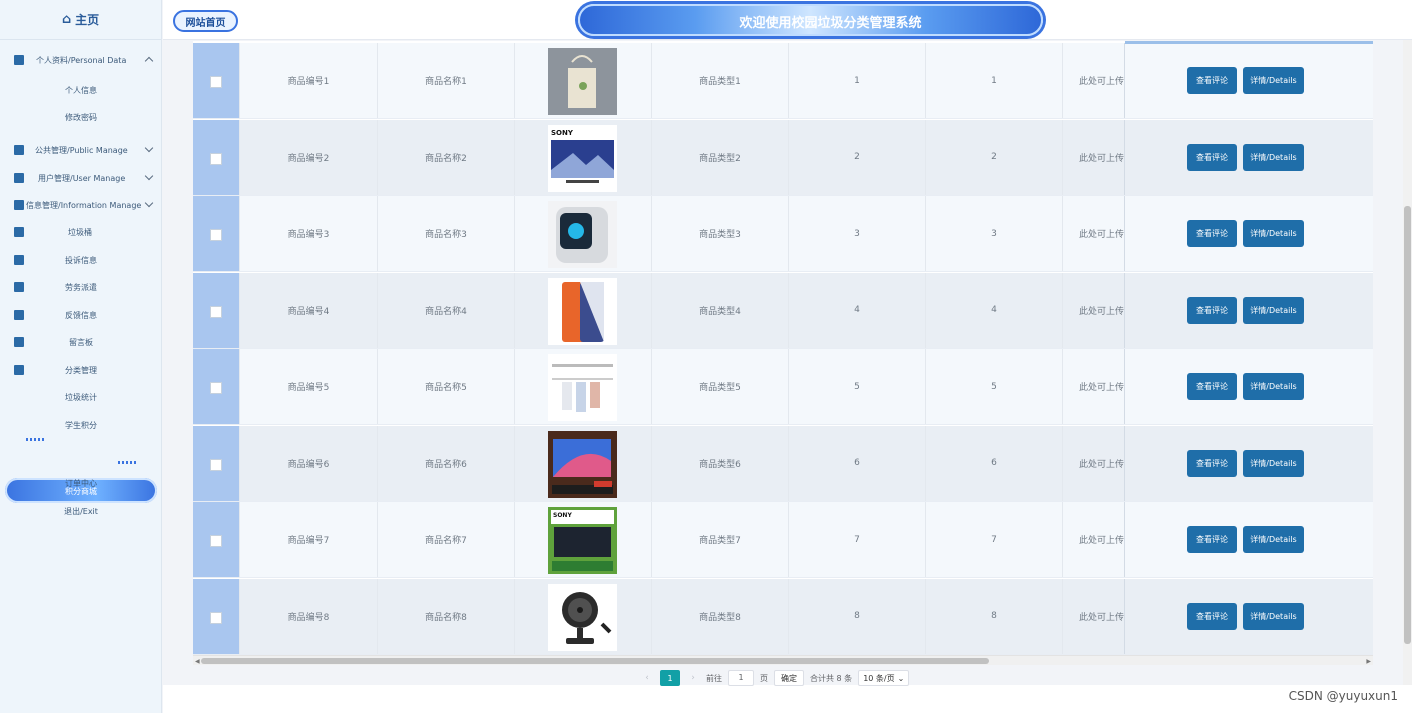 This screenshot has width=1412, height=713. What do you see at coordinates (810, 20) in the screenshot?
I see `title-banner: 欢迎使用校园垃圾分类管理系统` at bounding box center [810, 20].